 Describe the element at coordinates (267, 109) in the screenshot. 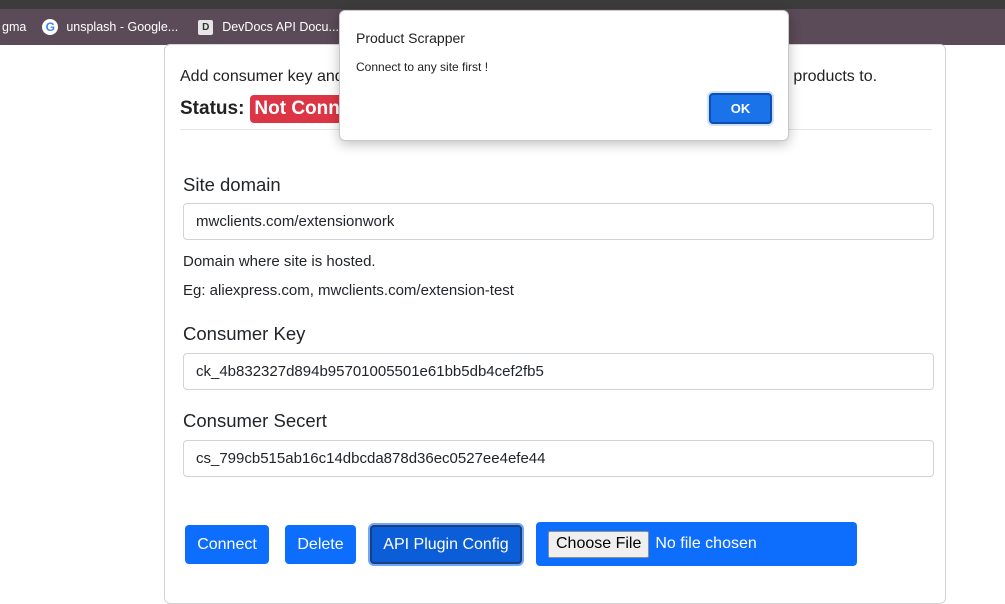

I see `status-row: Status: Not Conne` at that location.